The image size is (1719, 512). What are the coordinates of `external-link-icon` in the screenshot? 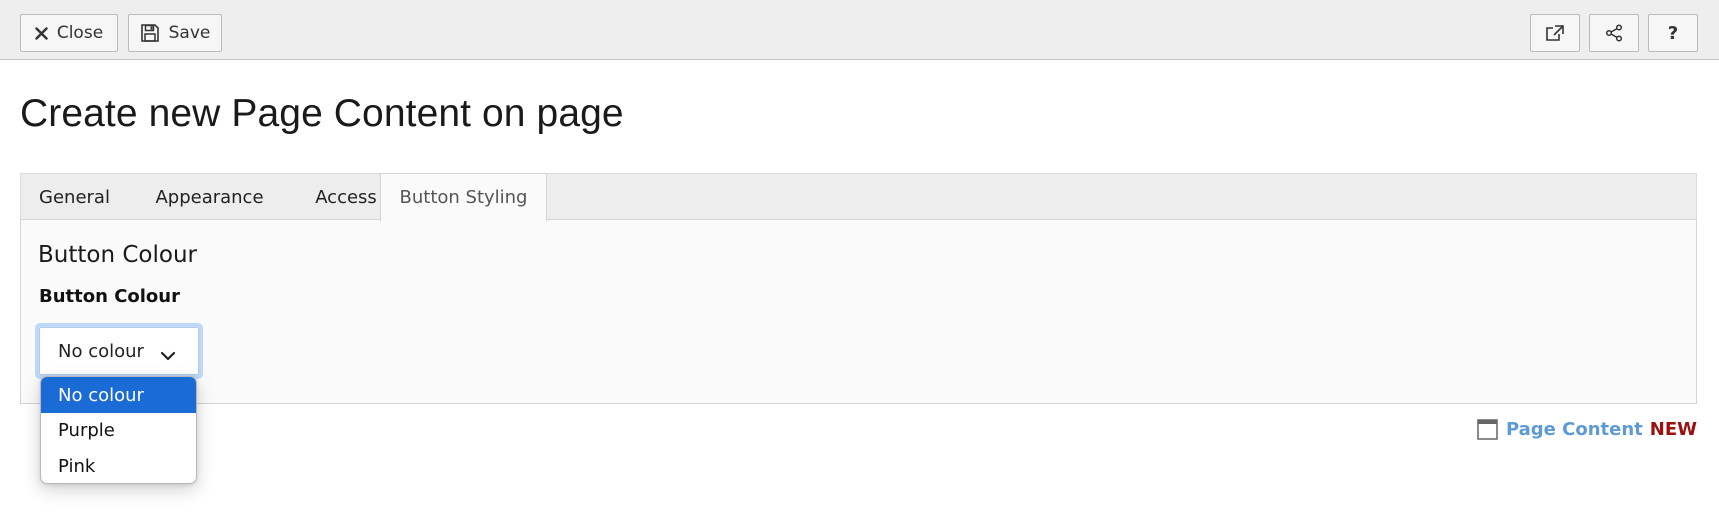 It's located at (1555, 33).